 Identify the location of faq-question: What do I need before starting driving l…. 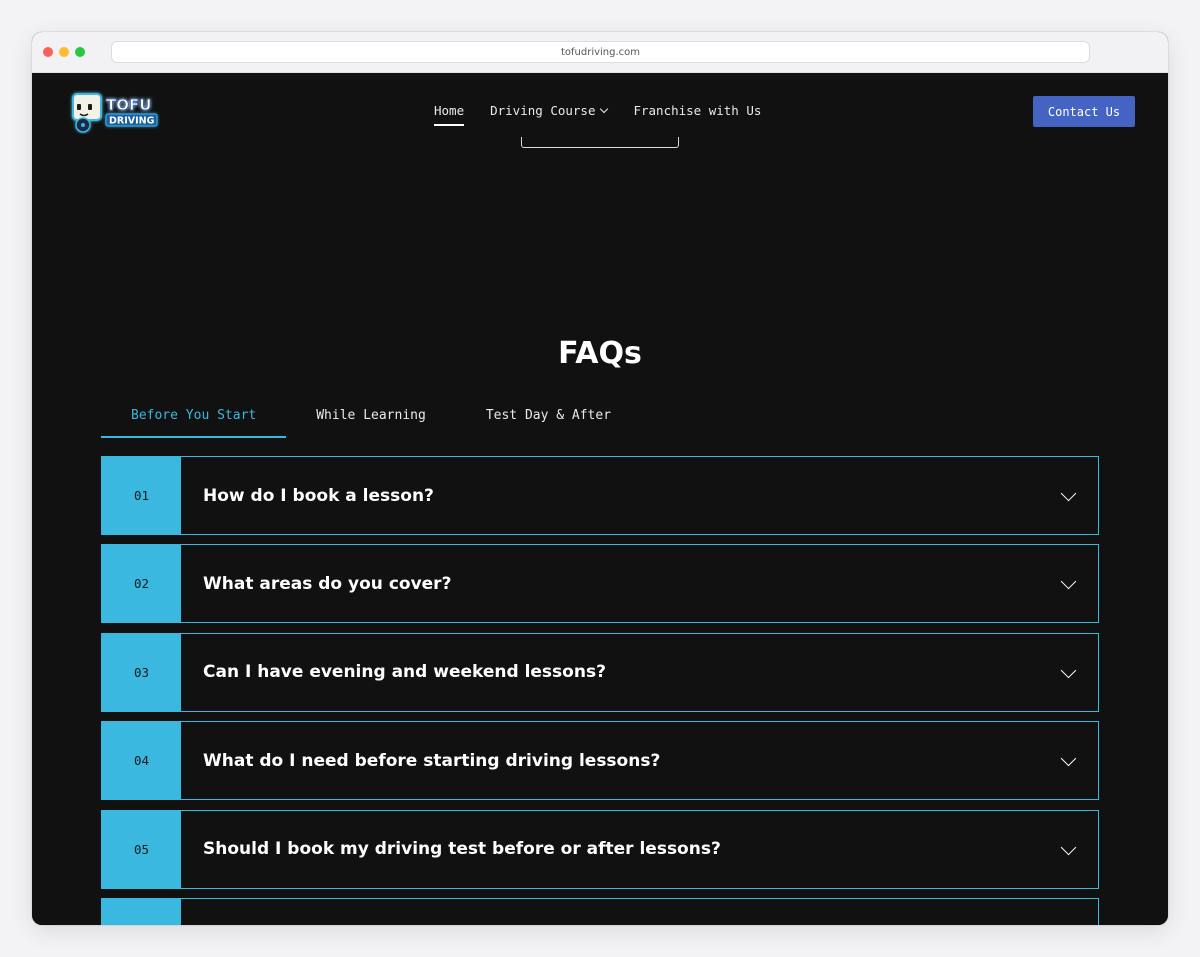
(432, 760).